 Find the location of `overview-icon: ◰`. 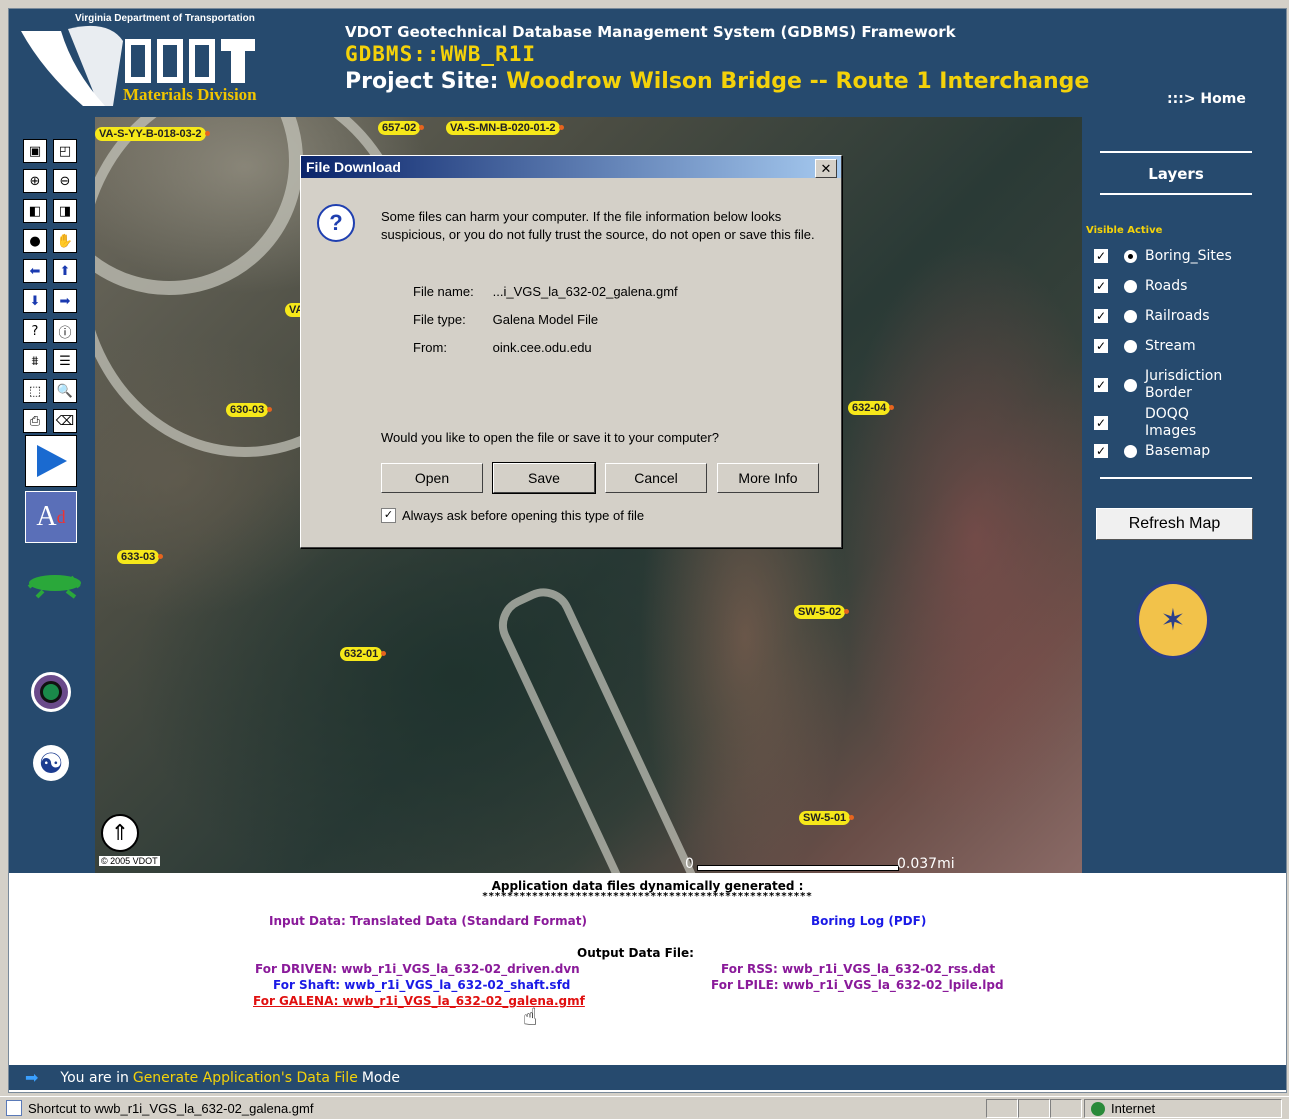

overview-icon: ◰ is located at coordinates (65, 151).